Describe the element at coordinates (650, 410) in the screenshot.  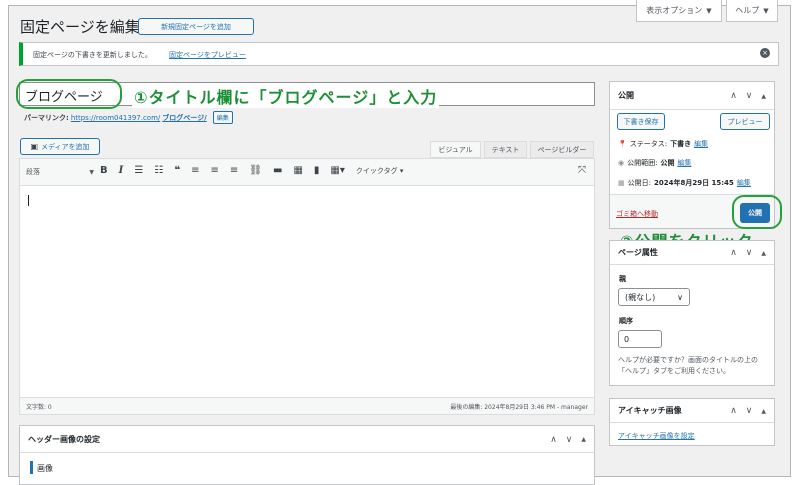
I see `featured-image-title-text: アイキャッチ画像` at that location.